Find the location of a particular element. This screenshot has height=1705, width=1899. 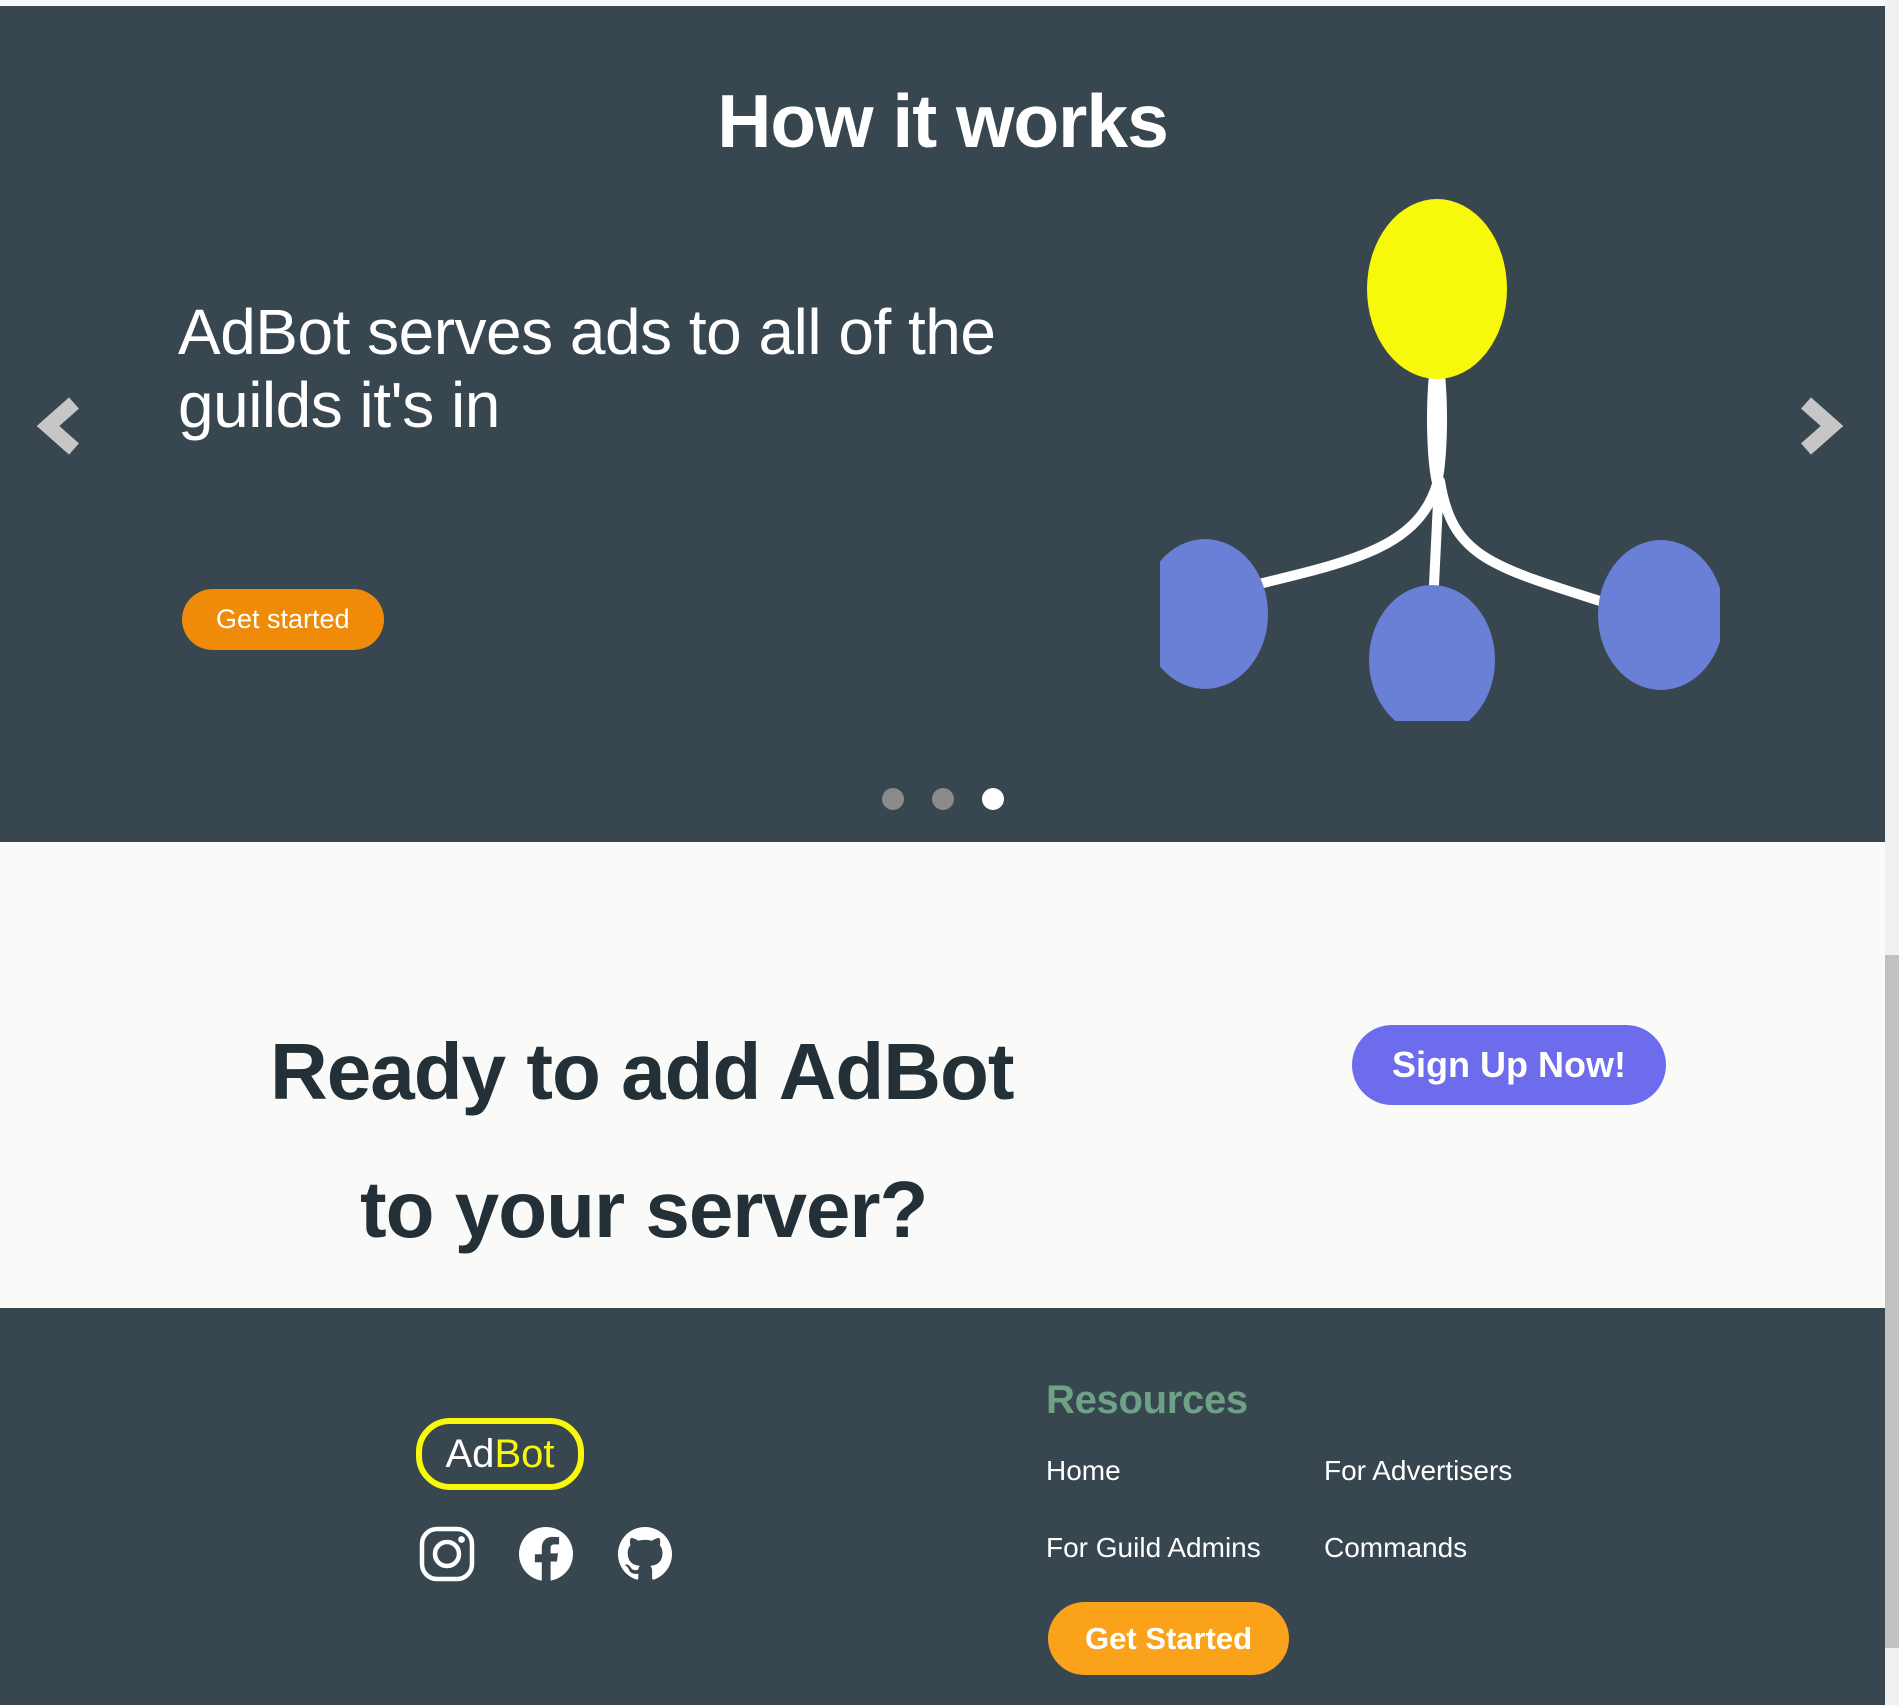

cta-heading: Ready to add AdBot to your server? is located at coordinates (750, 1140).